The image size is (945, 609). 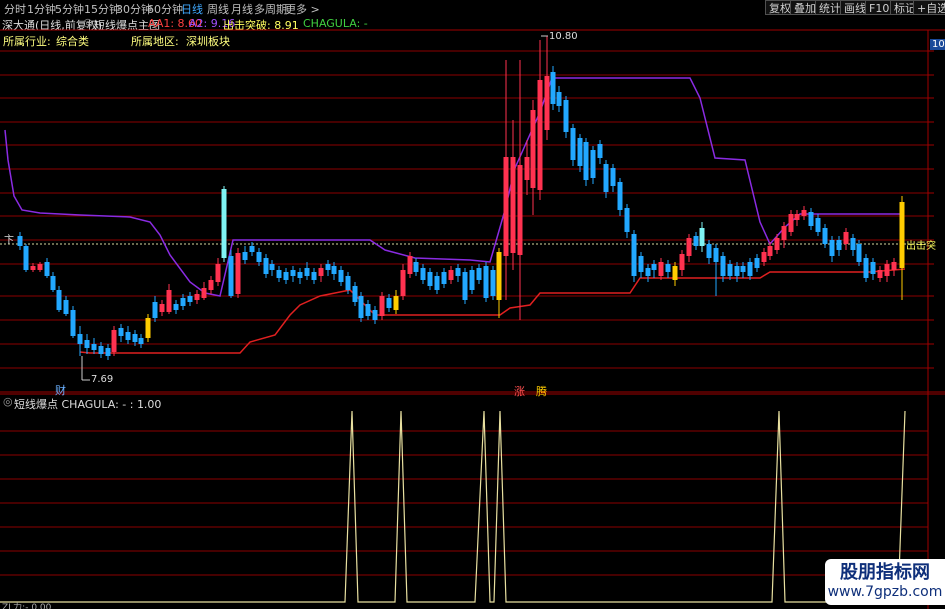 I want to click on watermark-line1: 股朋指标网, so click(x=885, y=572).